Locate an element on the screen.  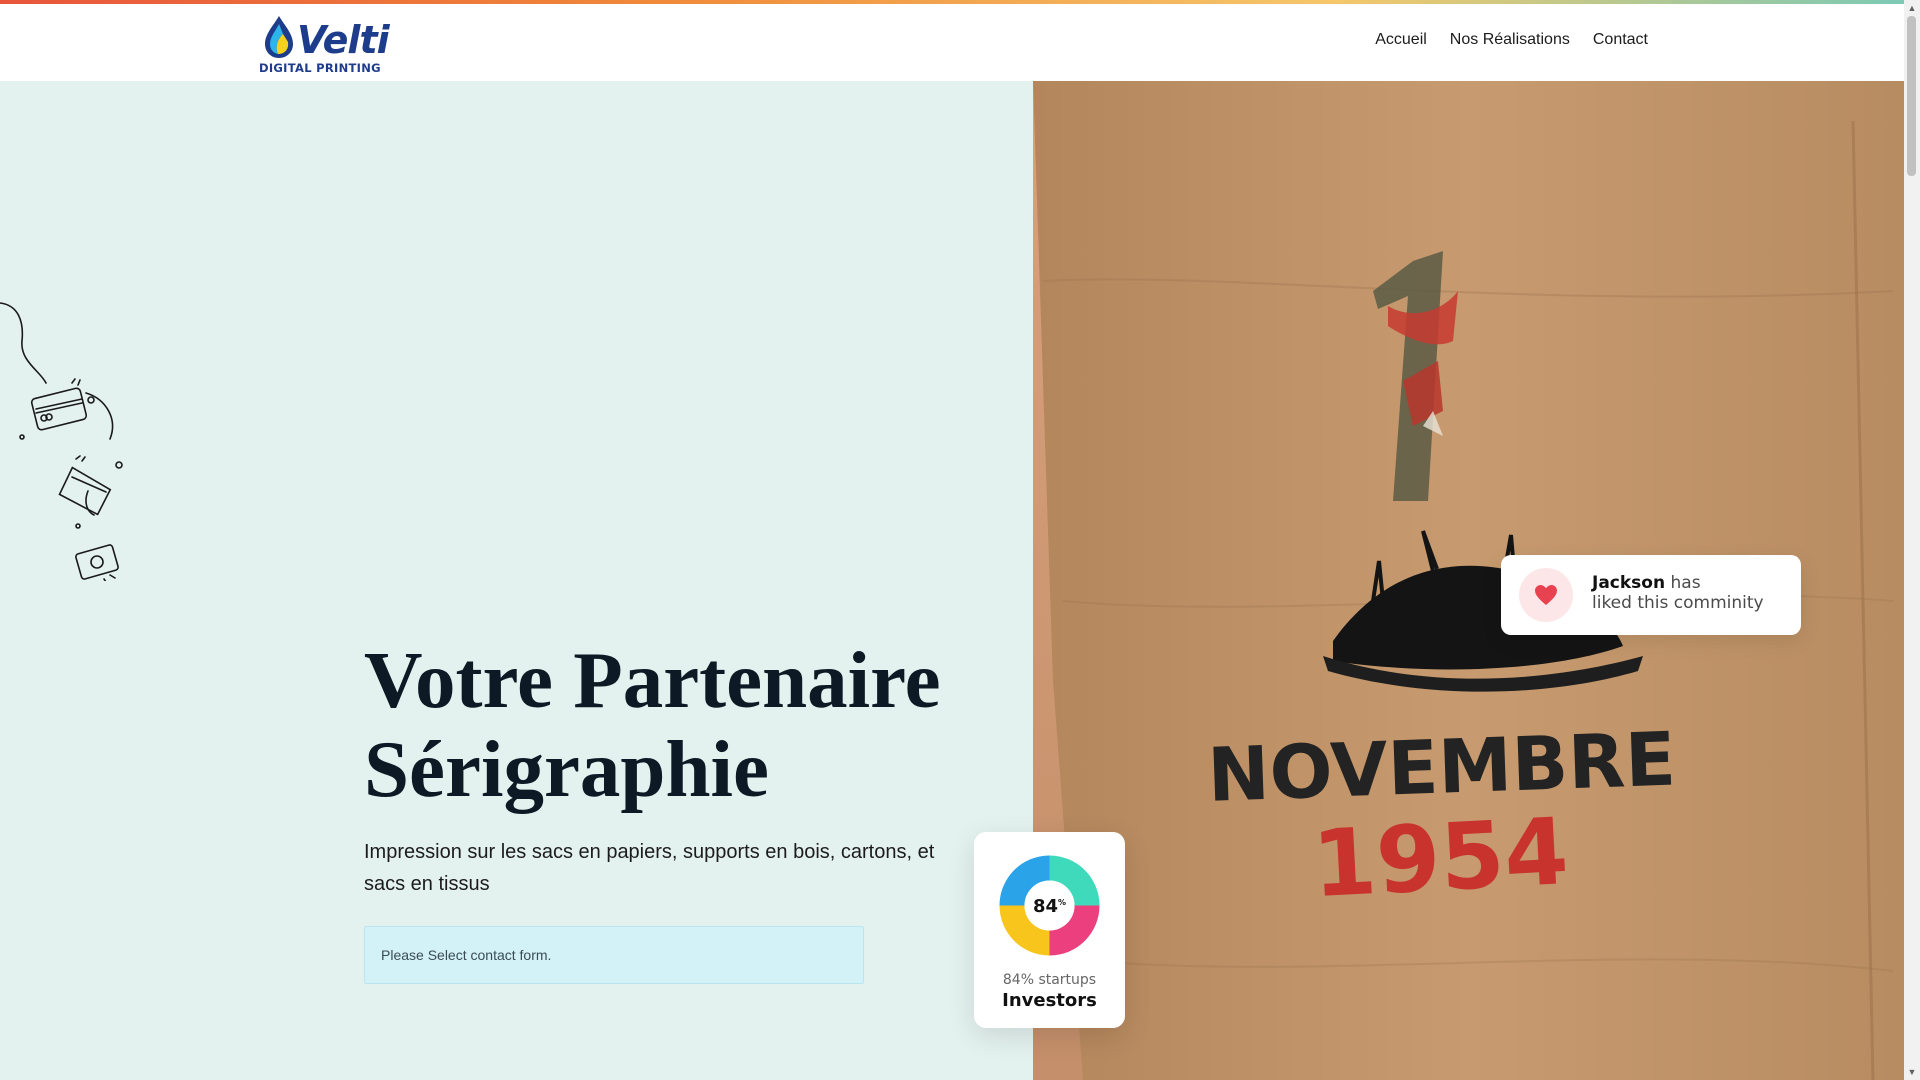
like-user-name: Jackson is located at coordinates (1629, 583).